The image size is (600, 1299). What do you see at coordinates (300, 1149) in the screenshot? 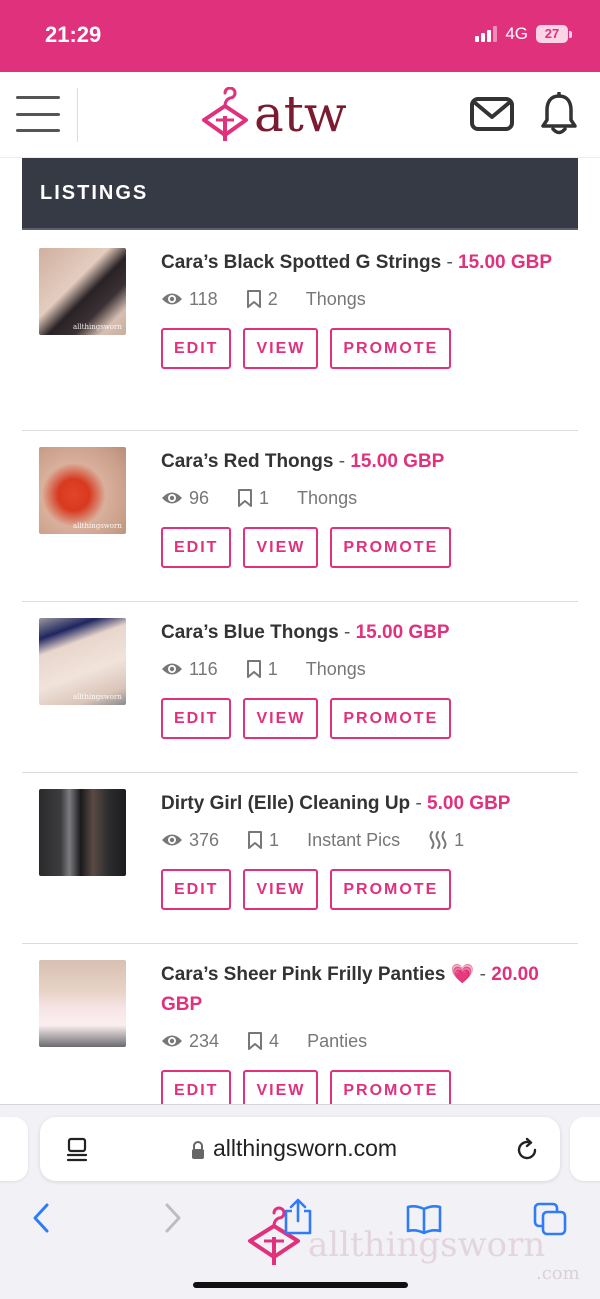
I see `address-bar: allthingsworn.com` at bounding box center [300, 1149].